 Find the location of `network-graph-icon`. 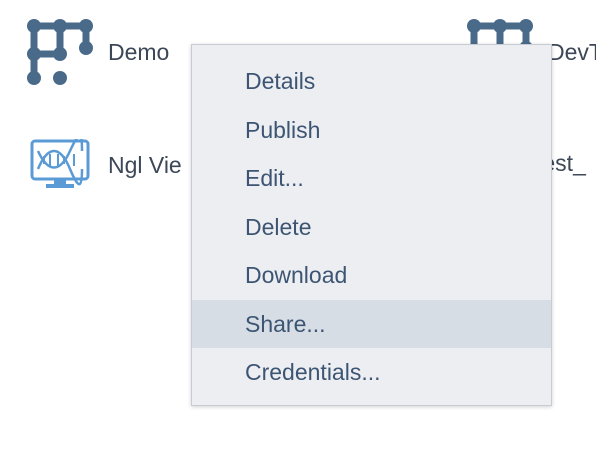

network-graph-icon is located at coordinates (60, 52).